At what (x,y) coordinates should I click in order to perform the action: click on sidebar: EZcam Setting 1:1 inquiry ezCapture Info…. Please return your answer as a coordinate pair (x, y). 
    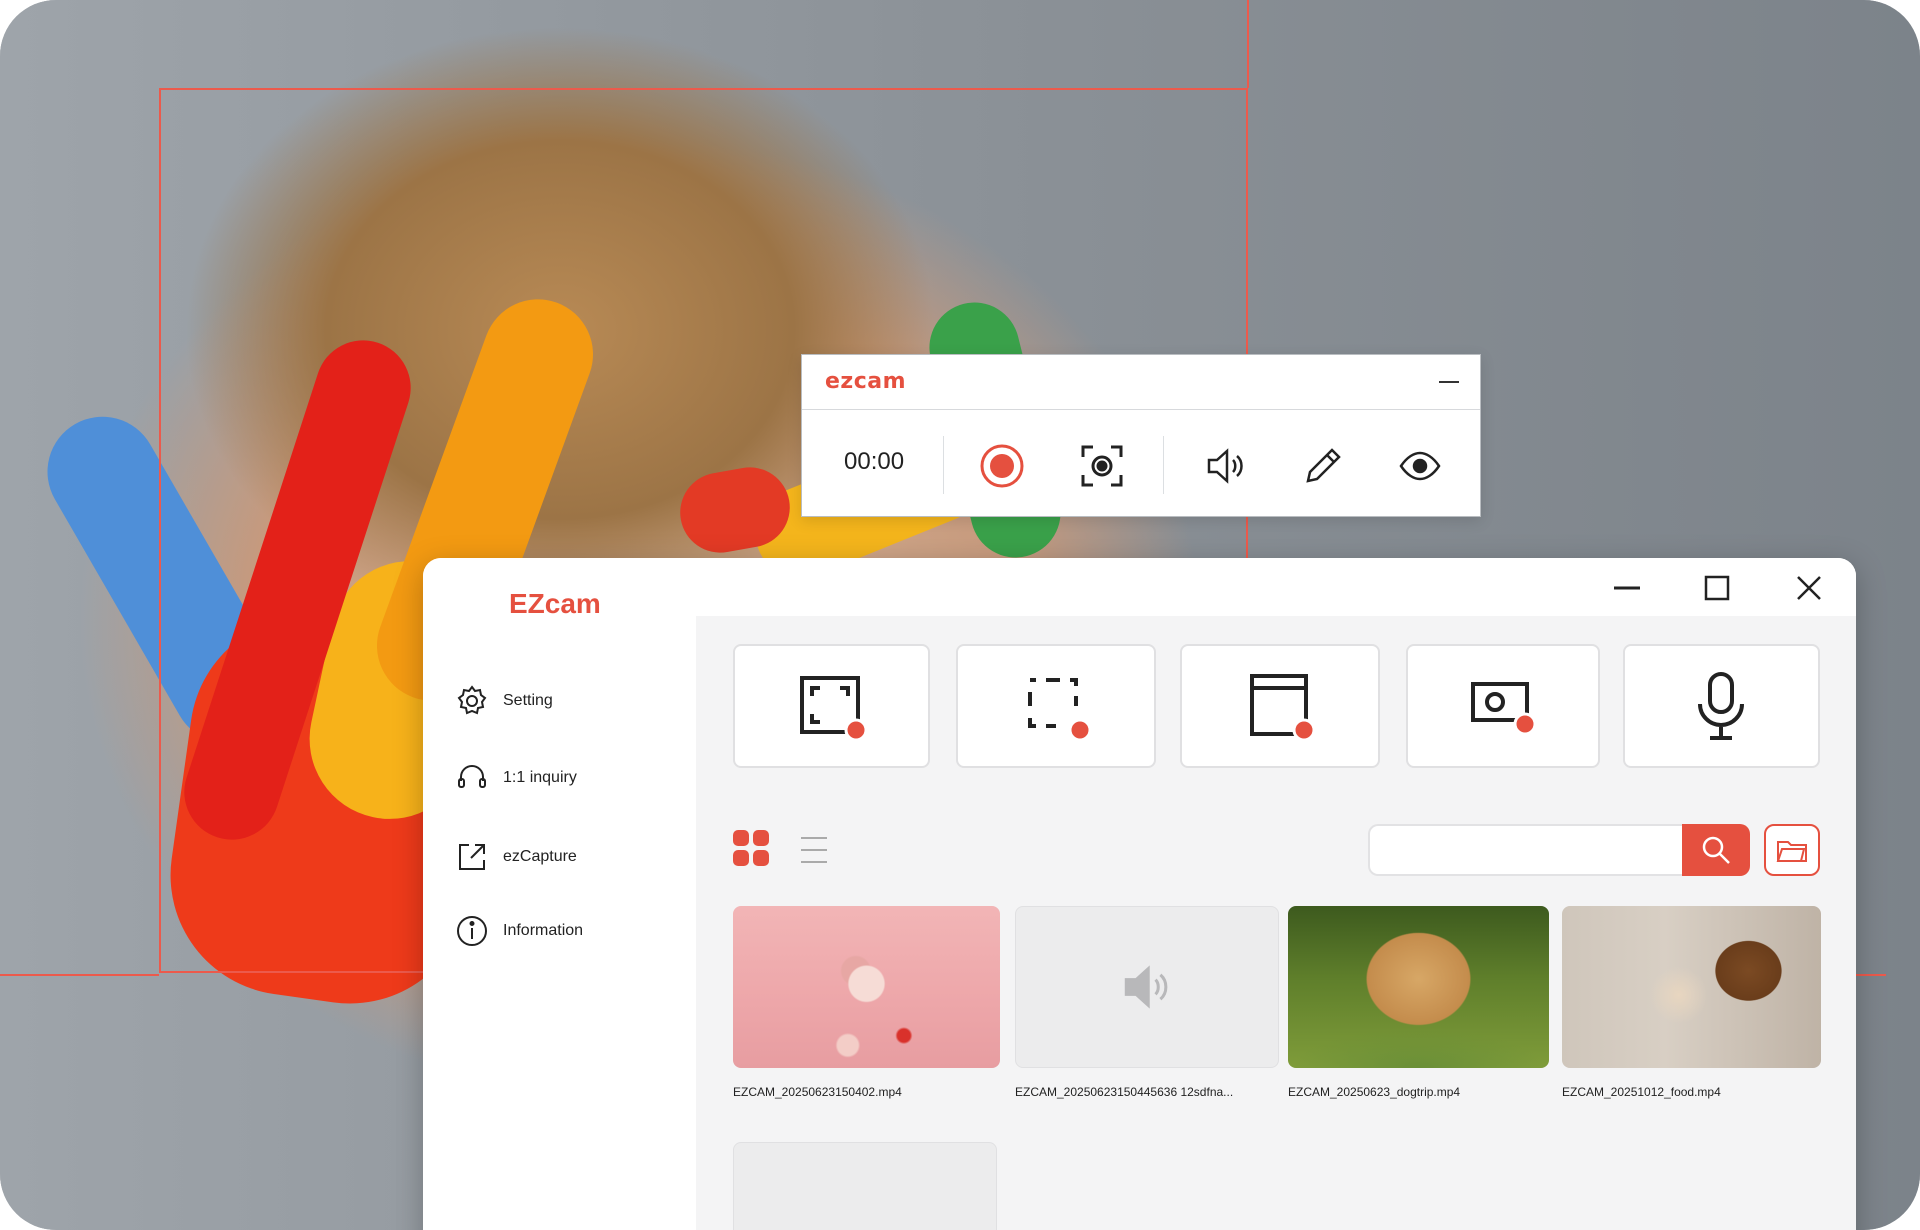
    Looking at the image, I should click on (559, 894).